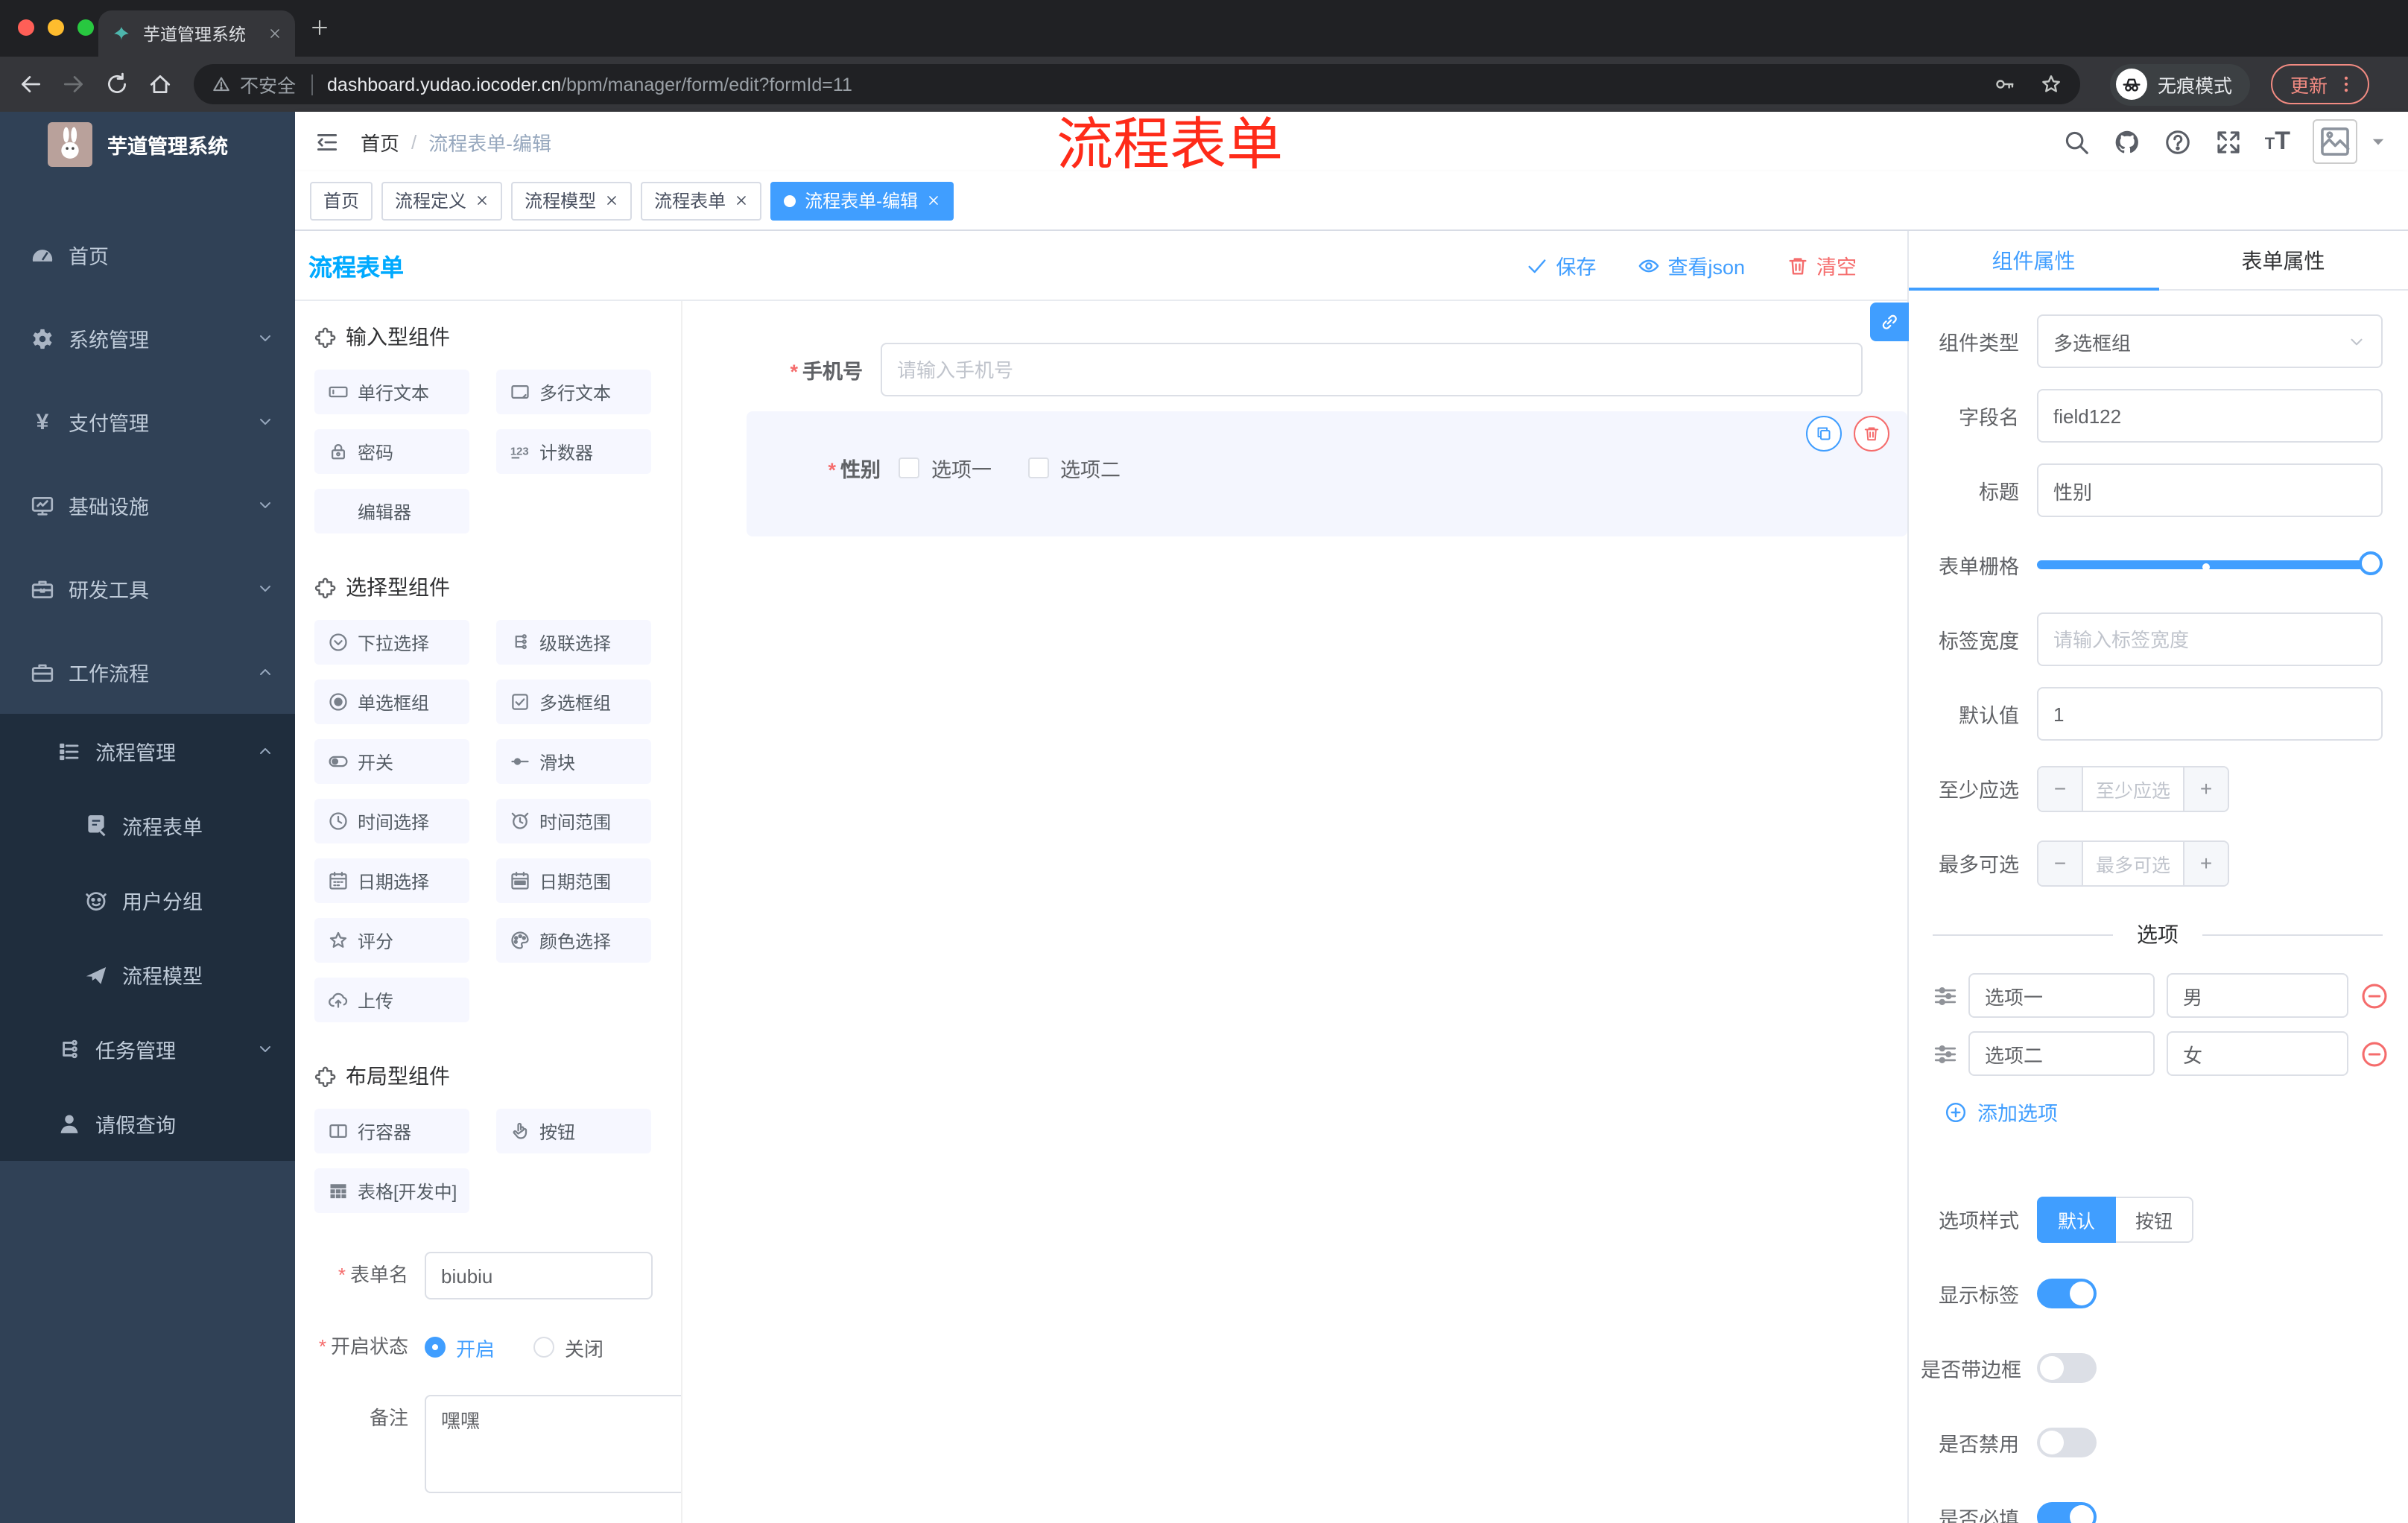  What do you see at coordinates (573, 881) in the screenshot?
I see `palette-item-date-range: 日期范围` at bounding box center [573, 881].